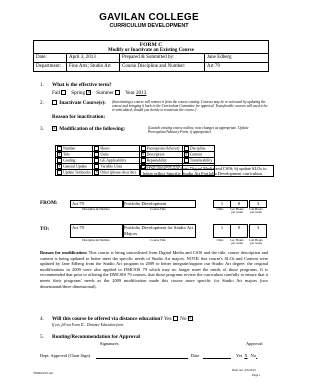  I want to click on approval-no-blank, so click(260, 355).